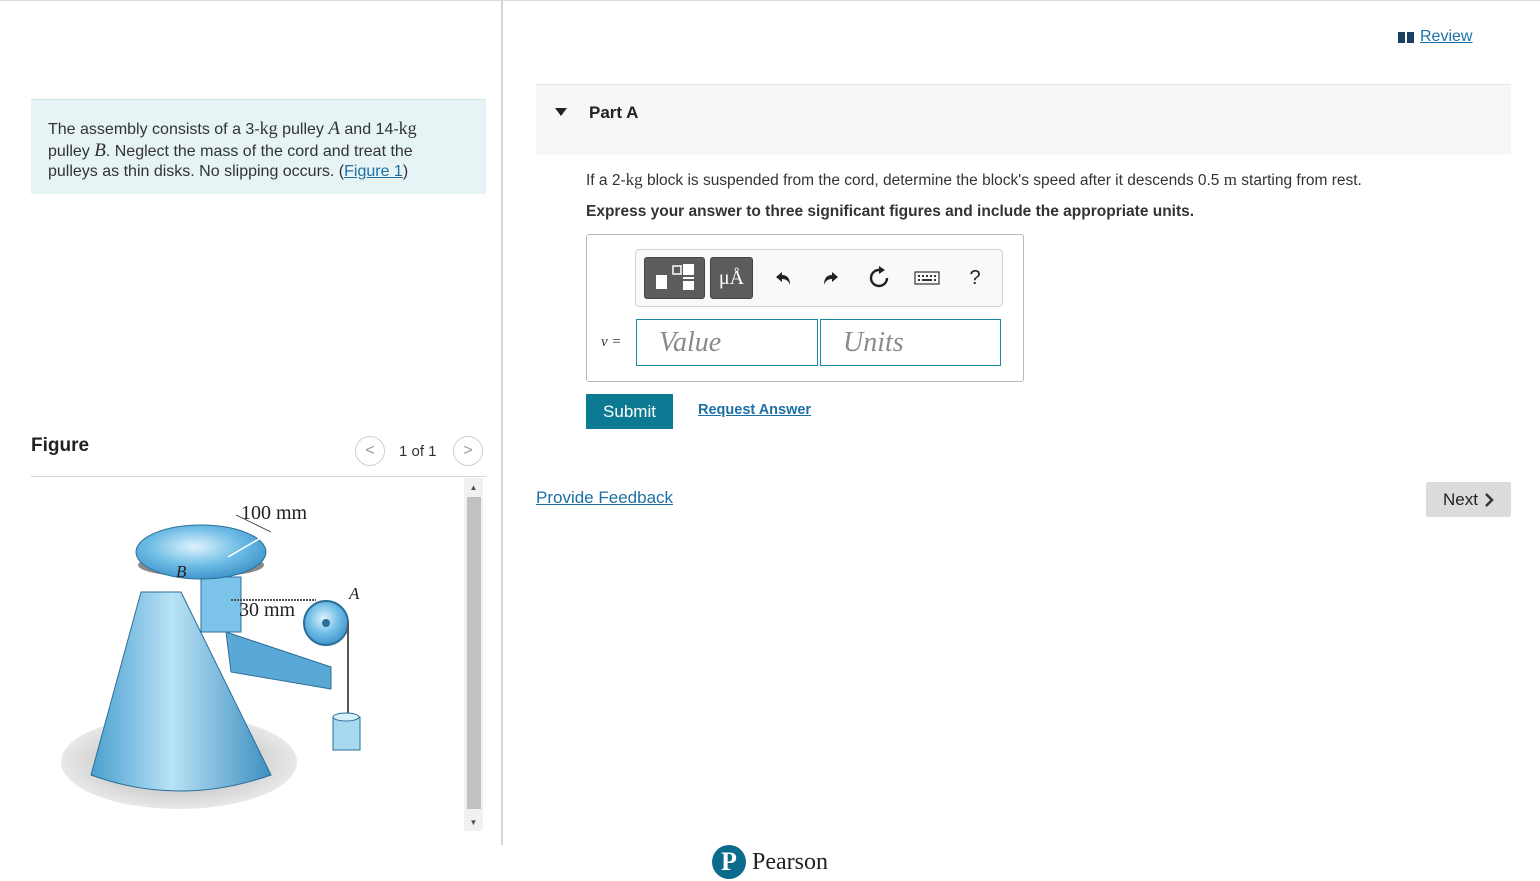 This screenshot has width=1540, height=881. I want to click on undo-button, so click(784, 278).